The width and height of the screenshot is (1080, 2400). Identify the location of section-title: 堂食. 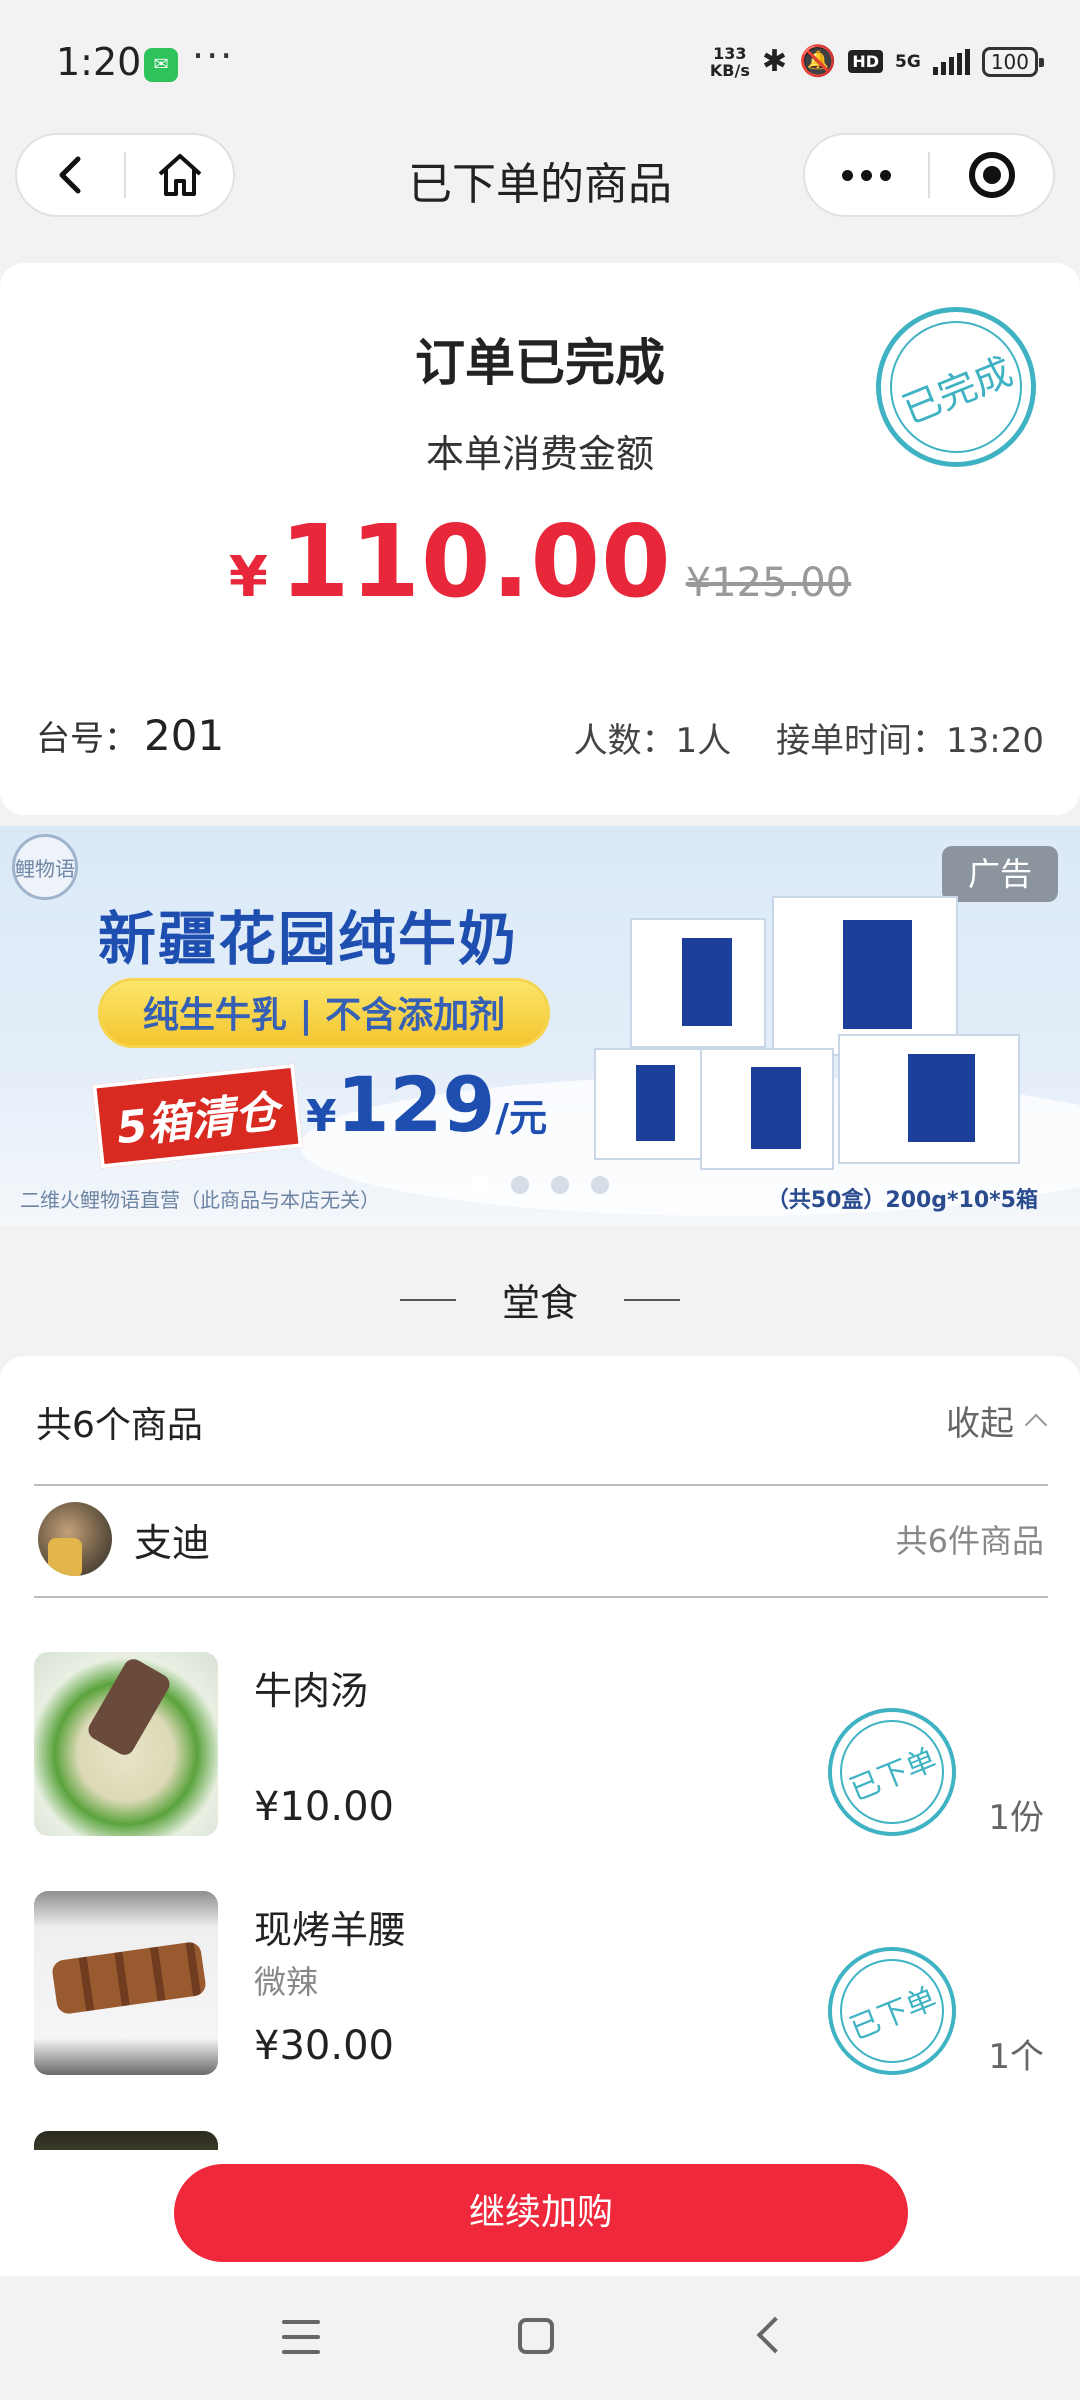
(540, 1299).